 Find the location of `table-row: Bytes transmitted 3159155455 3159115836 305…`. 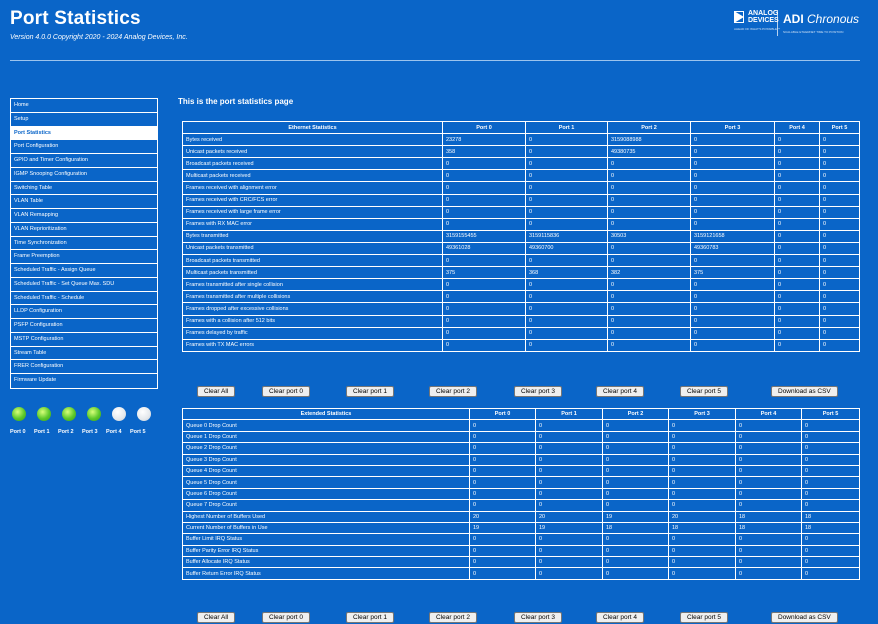

table-row: Bytes transmitted 3159155455 3159115836 305… is located at coordinates (521, 236).